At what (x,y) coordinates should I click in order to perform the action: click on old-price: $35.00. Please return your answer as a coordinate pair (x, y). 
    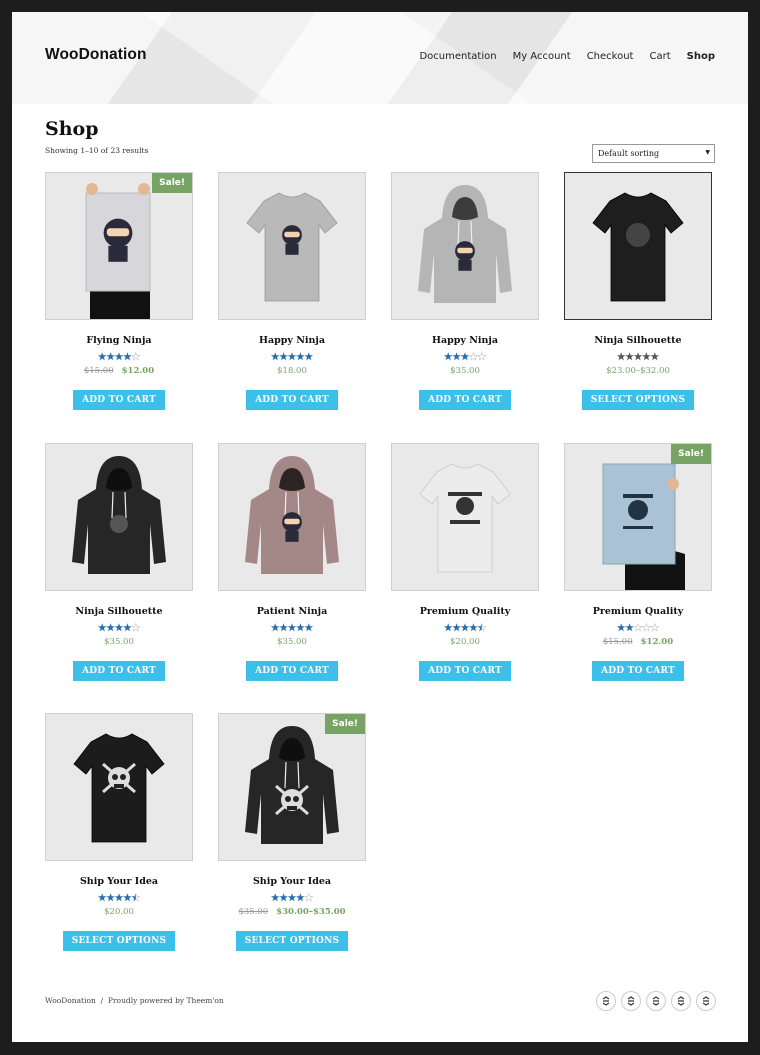
    Looking at the image, I should click on (253, 912).